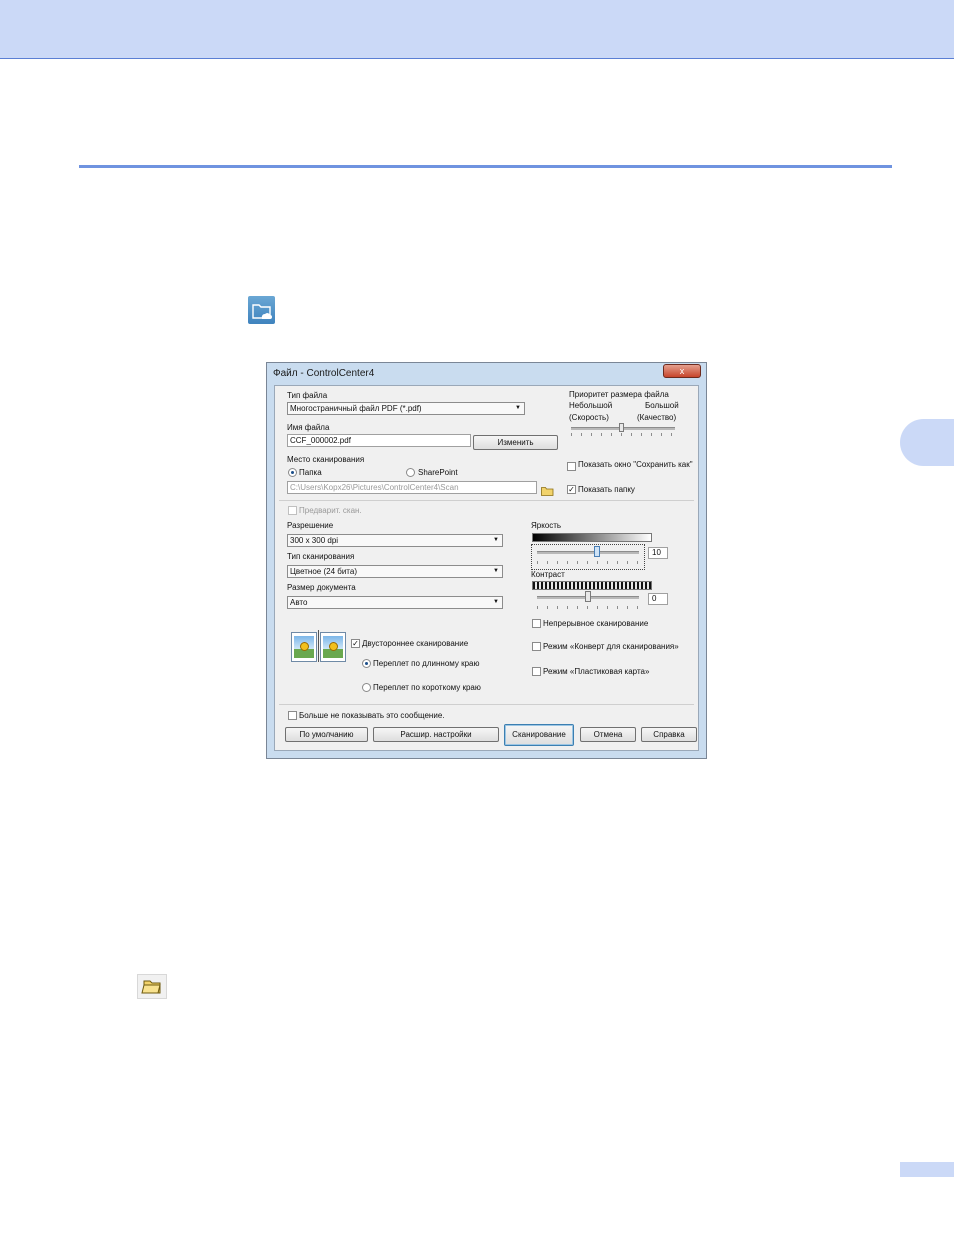  What do you see at coordinates (596, 623) in the screenshot?
I see `continuous-scan-label: Непрерывное сканирование` at bounding box center [596, 623].